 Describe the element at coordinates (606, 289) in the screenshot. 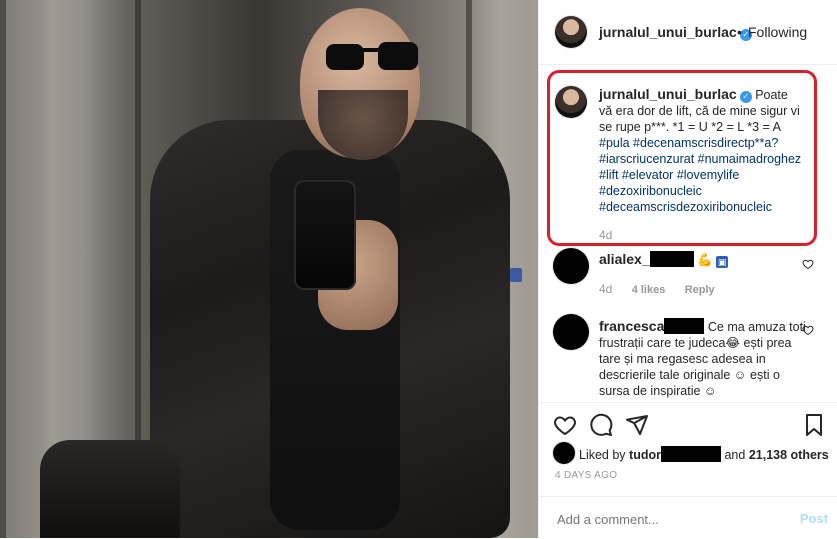

I see `comment-age: 4d` at that location.